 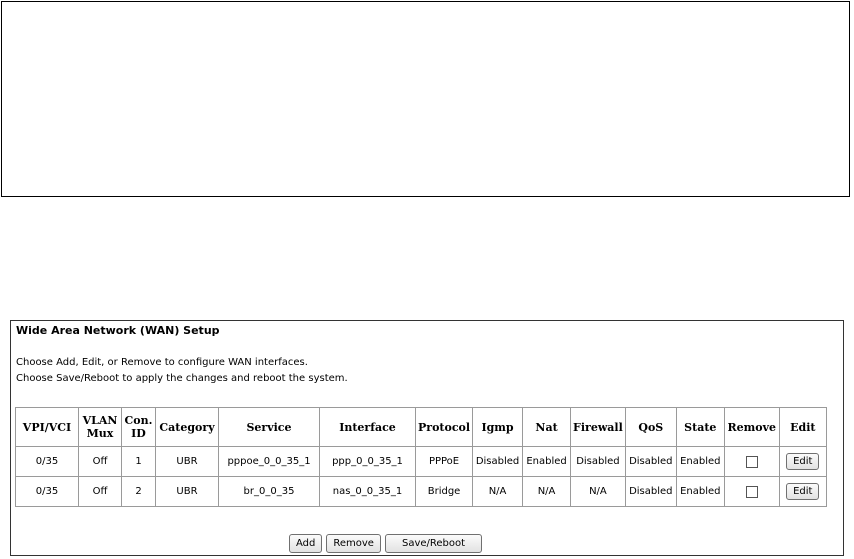 What do you see at coordinates (751, 427) in the screenshot?
I see `header-remove: Remove` at bounding box center [751, 427].